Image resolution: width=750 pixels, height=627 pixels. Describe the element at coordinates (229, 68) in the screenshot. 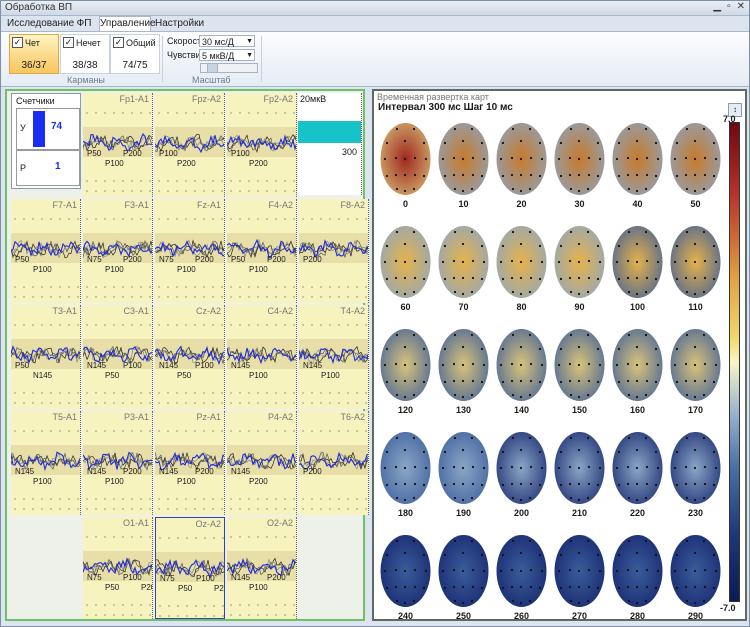

I see `scale-scrollbar` at that location.